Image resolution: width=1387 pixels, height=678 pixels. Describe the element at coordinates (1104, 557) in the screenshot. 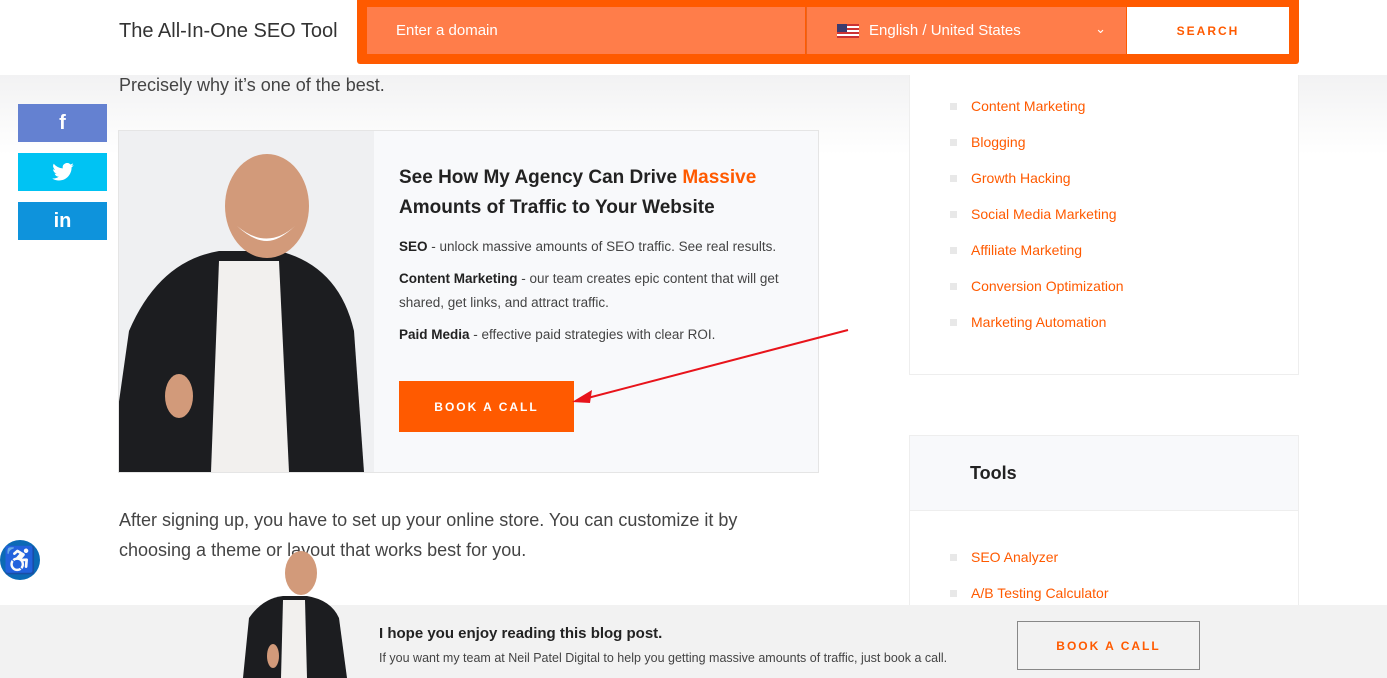

I see `tool-link: SEO Analyzer` at that location.